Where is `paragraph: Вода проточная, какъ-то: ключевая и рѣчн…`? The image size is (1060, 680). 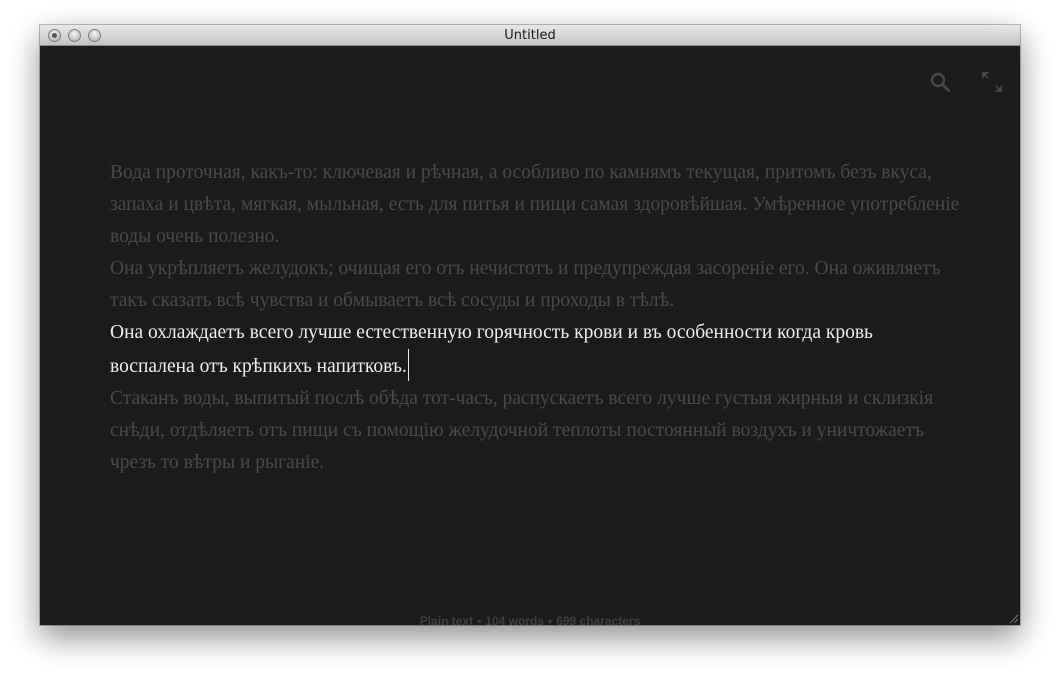
paragraph: Вода проточная, какъ-то: ключевая и рѣчн… is located at coordinates (535, 205).